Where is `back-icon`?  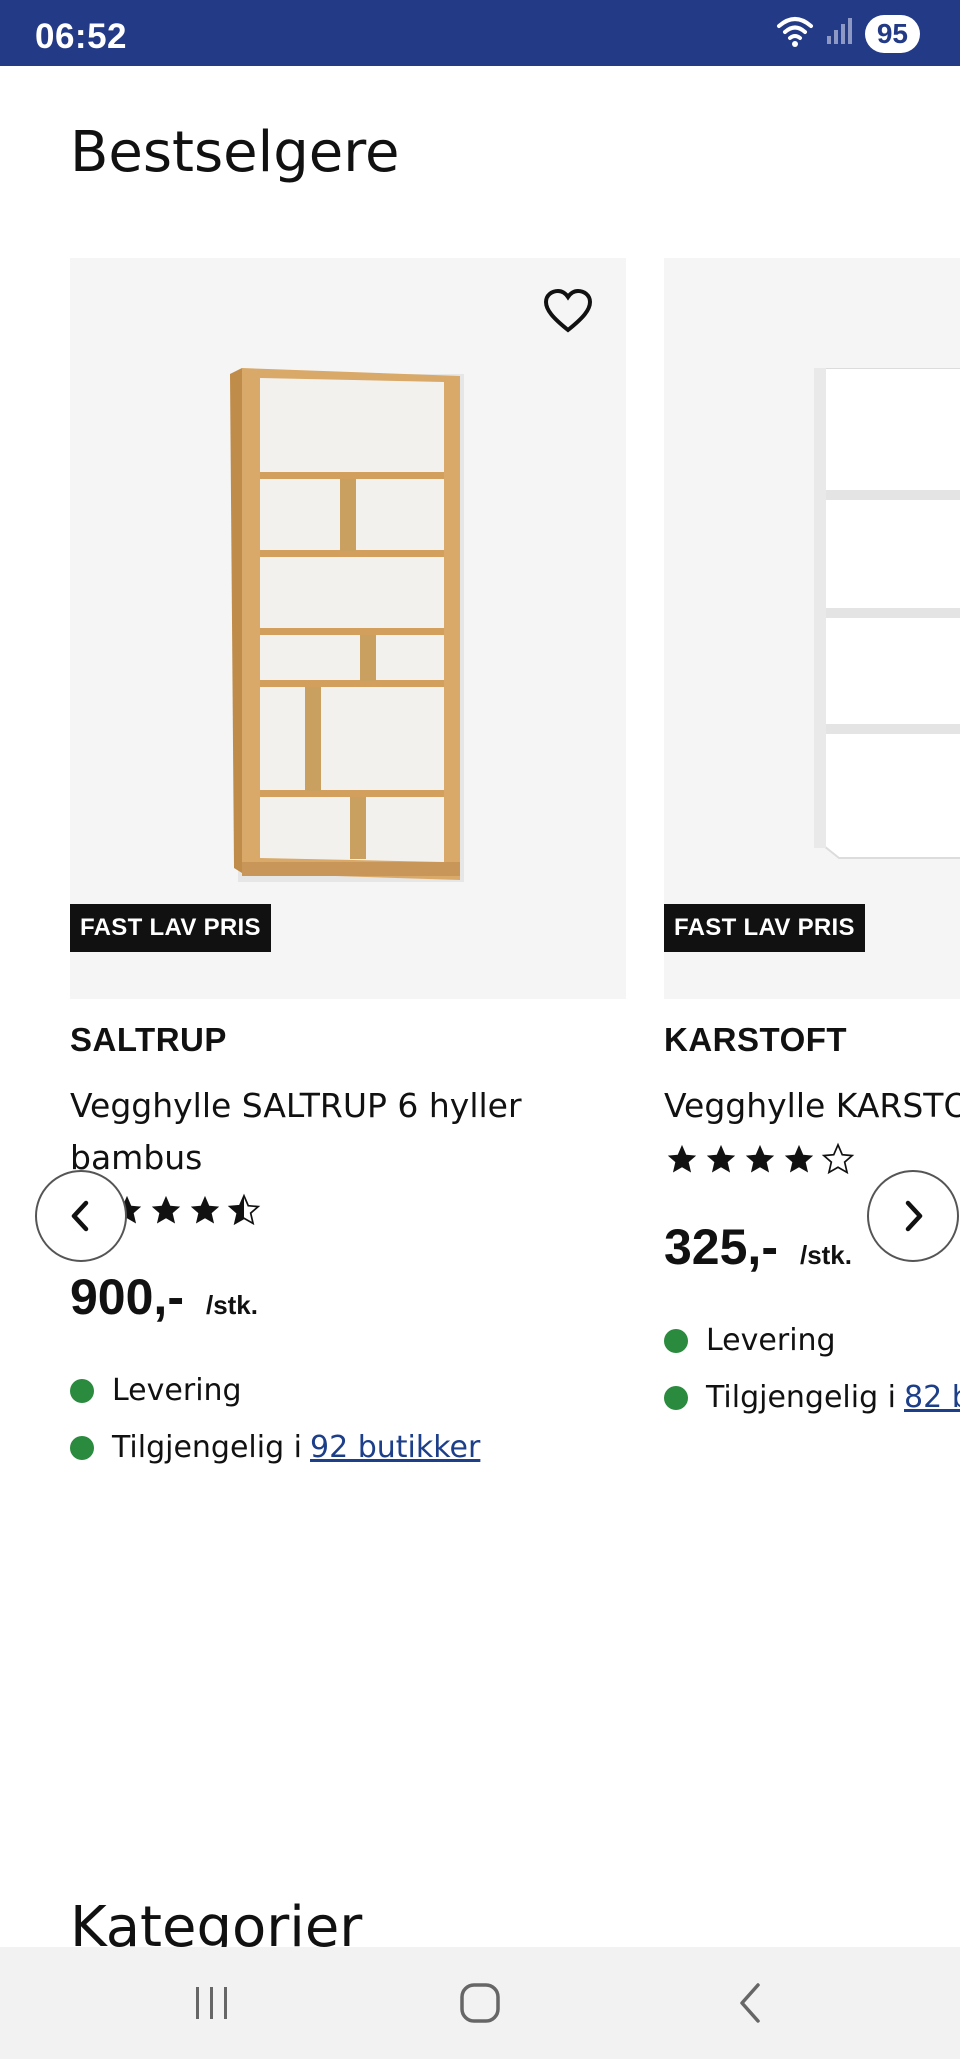
back-icon is located at coordinates (750, 2003).